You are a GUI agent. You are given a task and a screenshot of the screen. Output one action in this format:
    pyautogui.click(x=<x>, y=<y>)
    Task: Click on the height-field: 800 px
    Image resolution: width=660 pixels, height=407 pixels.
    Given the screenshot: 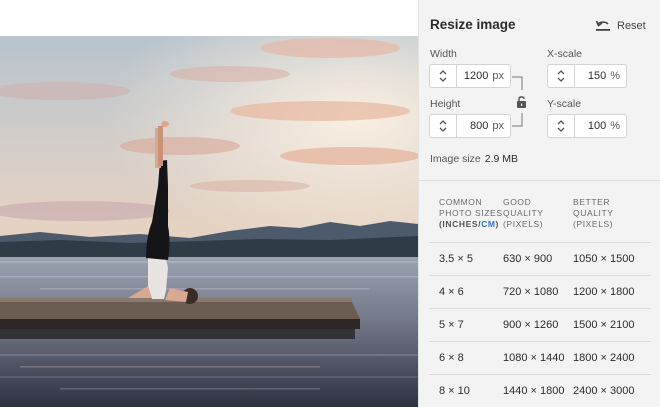 What is the action you would take?
    pyautogui.click(x=470, y=126)
    